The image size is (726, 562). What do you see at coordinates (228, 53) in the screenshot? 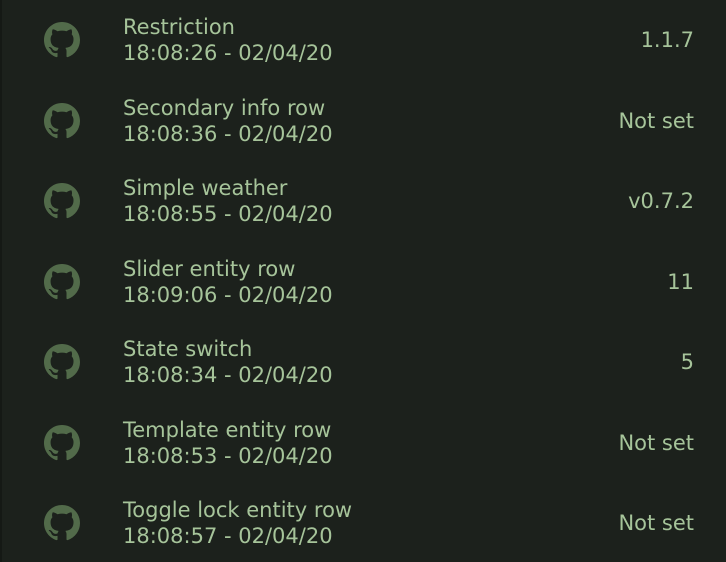
I see `item-timestamp: 18:08:26 - 02/04/20` at bounding box center [228, 53].